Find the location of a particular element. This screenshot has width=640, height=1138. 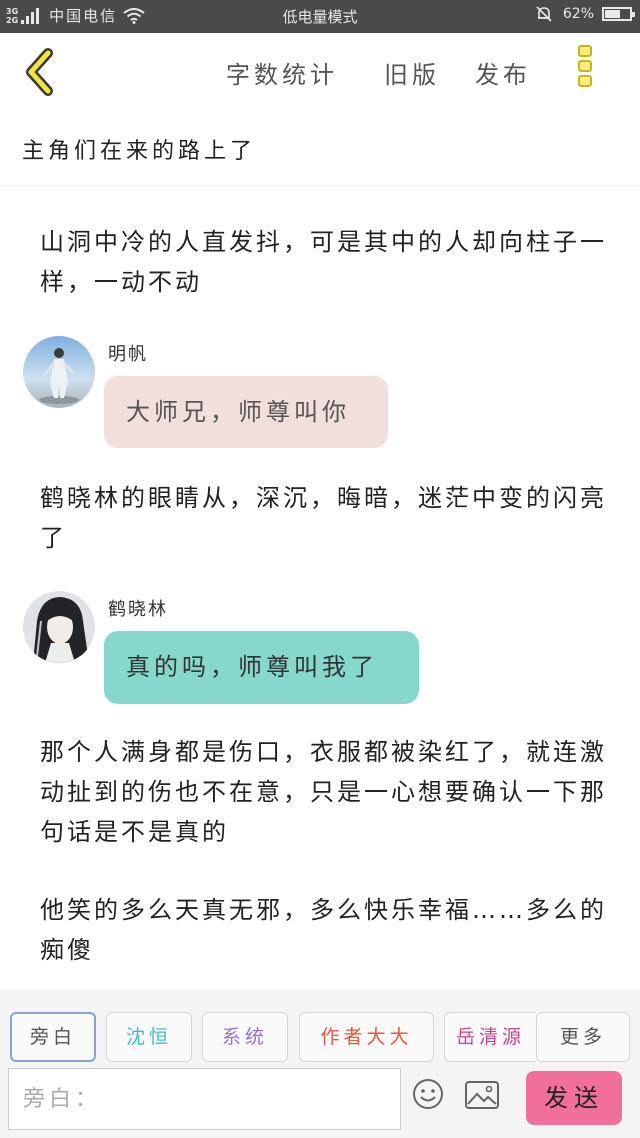

story-title: 主角们在来的路上了 is located at coordinates (139, 151).